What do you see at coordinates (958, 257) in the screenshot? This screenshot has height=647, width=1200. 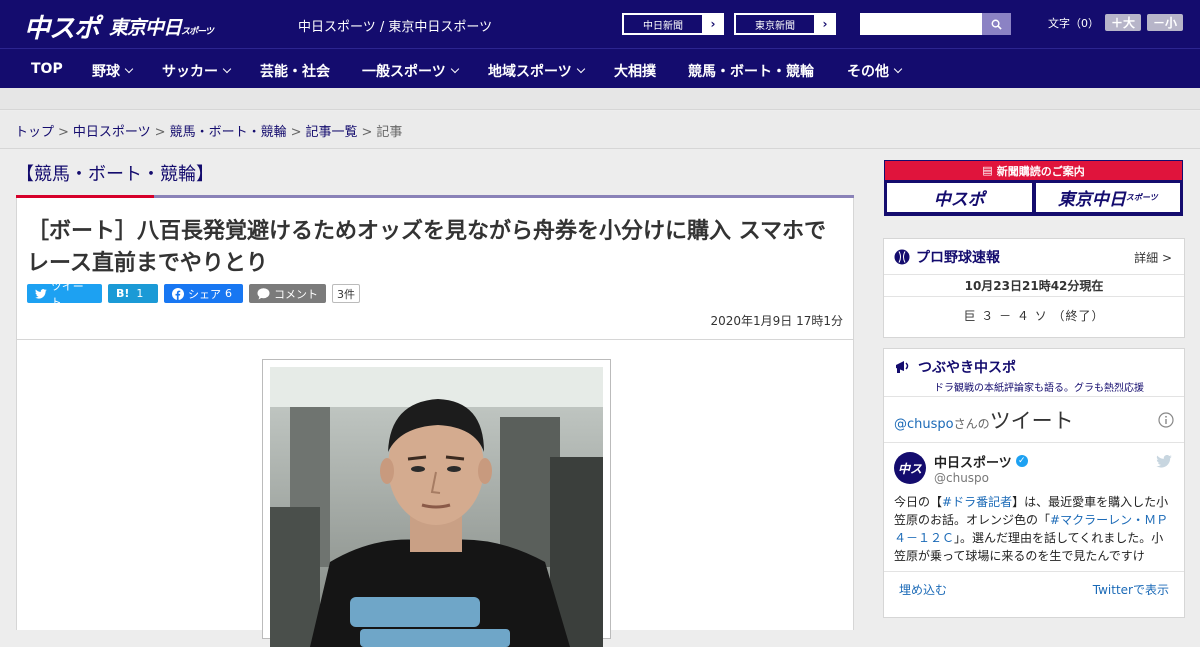 I see `baseball-box-title: プロ野球速報` at bounding box center [958, 257].